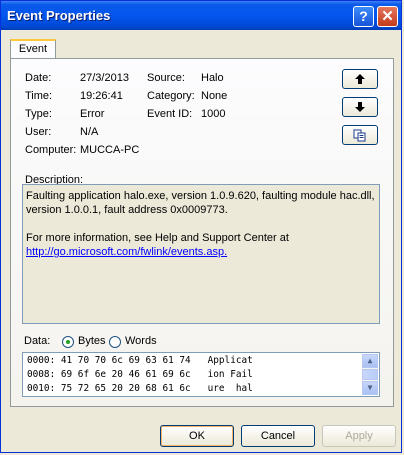  What do you see at coordinates (38, 132) in the screenshot?
I see `user-label: User:` at bounding box center [38, 132].